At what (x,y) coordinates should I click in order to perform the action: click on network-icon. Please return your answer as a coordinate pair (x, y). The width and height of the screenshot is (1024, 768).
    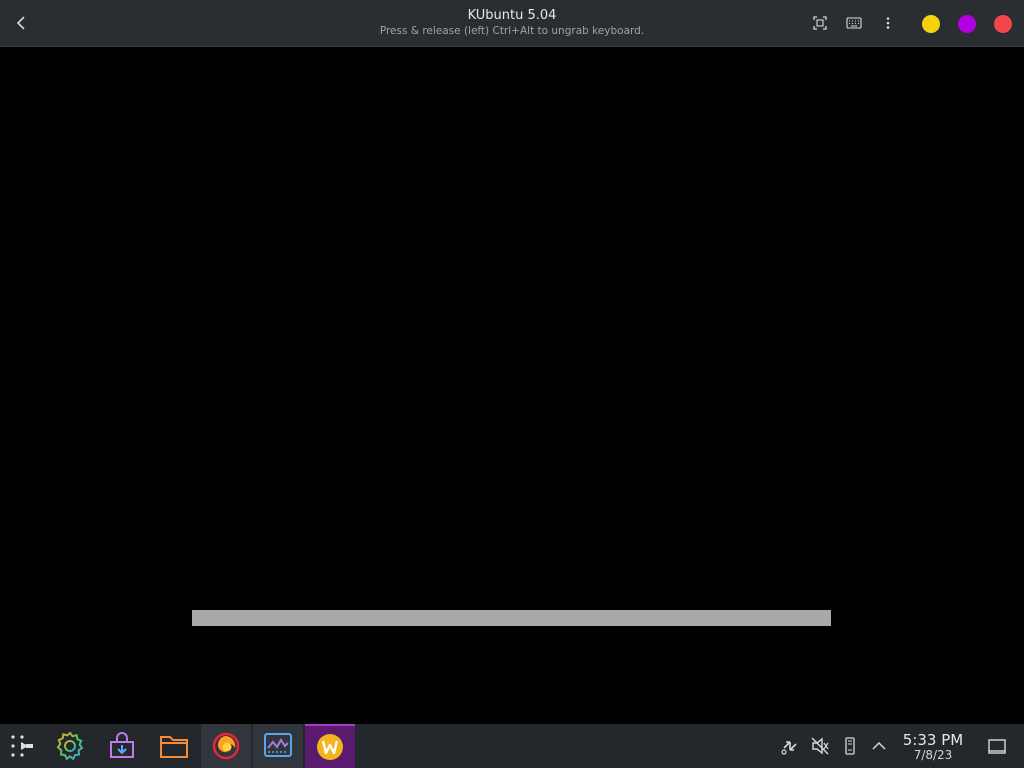
    Looking at the image, I should click on (789, 748).